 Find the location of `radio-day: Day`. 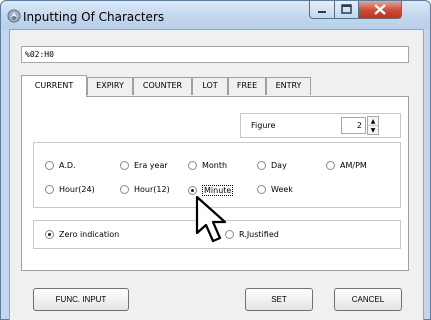

radio-day: Day is located at coordinates (272, 165).